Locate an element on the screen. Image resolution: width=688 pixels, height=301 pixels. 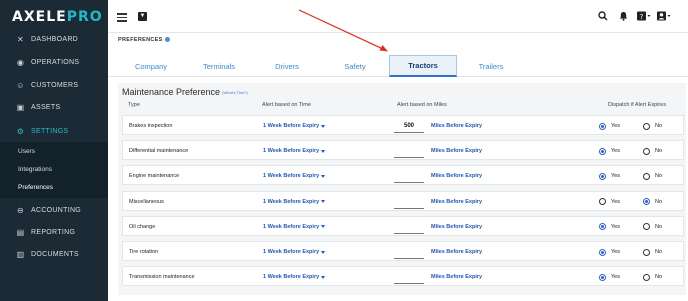
column-header-alert-time: Alert based on Time is located at coordinates (286, 105).